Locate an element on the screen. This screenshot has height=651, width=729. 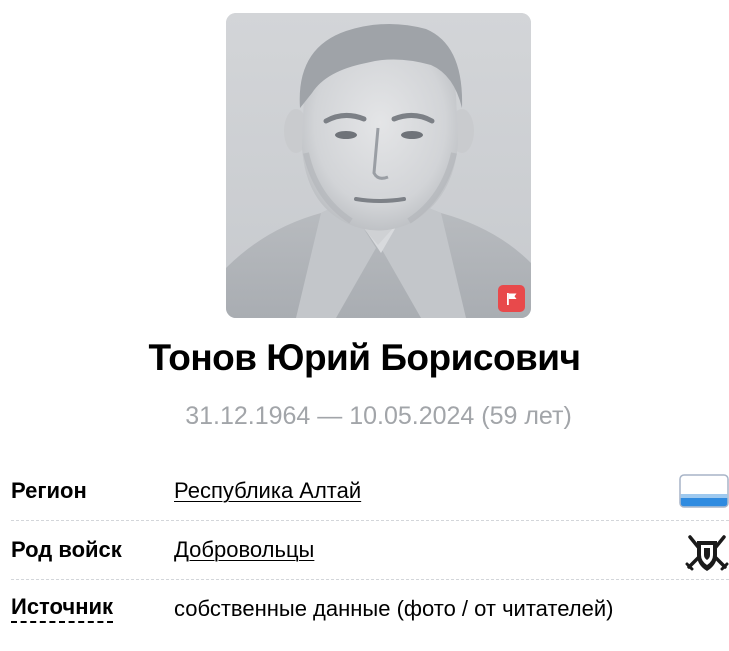
volunteers-emblem-icon is located at coordinates (707, 555).